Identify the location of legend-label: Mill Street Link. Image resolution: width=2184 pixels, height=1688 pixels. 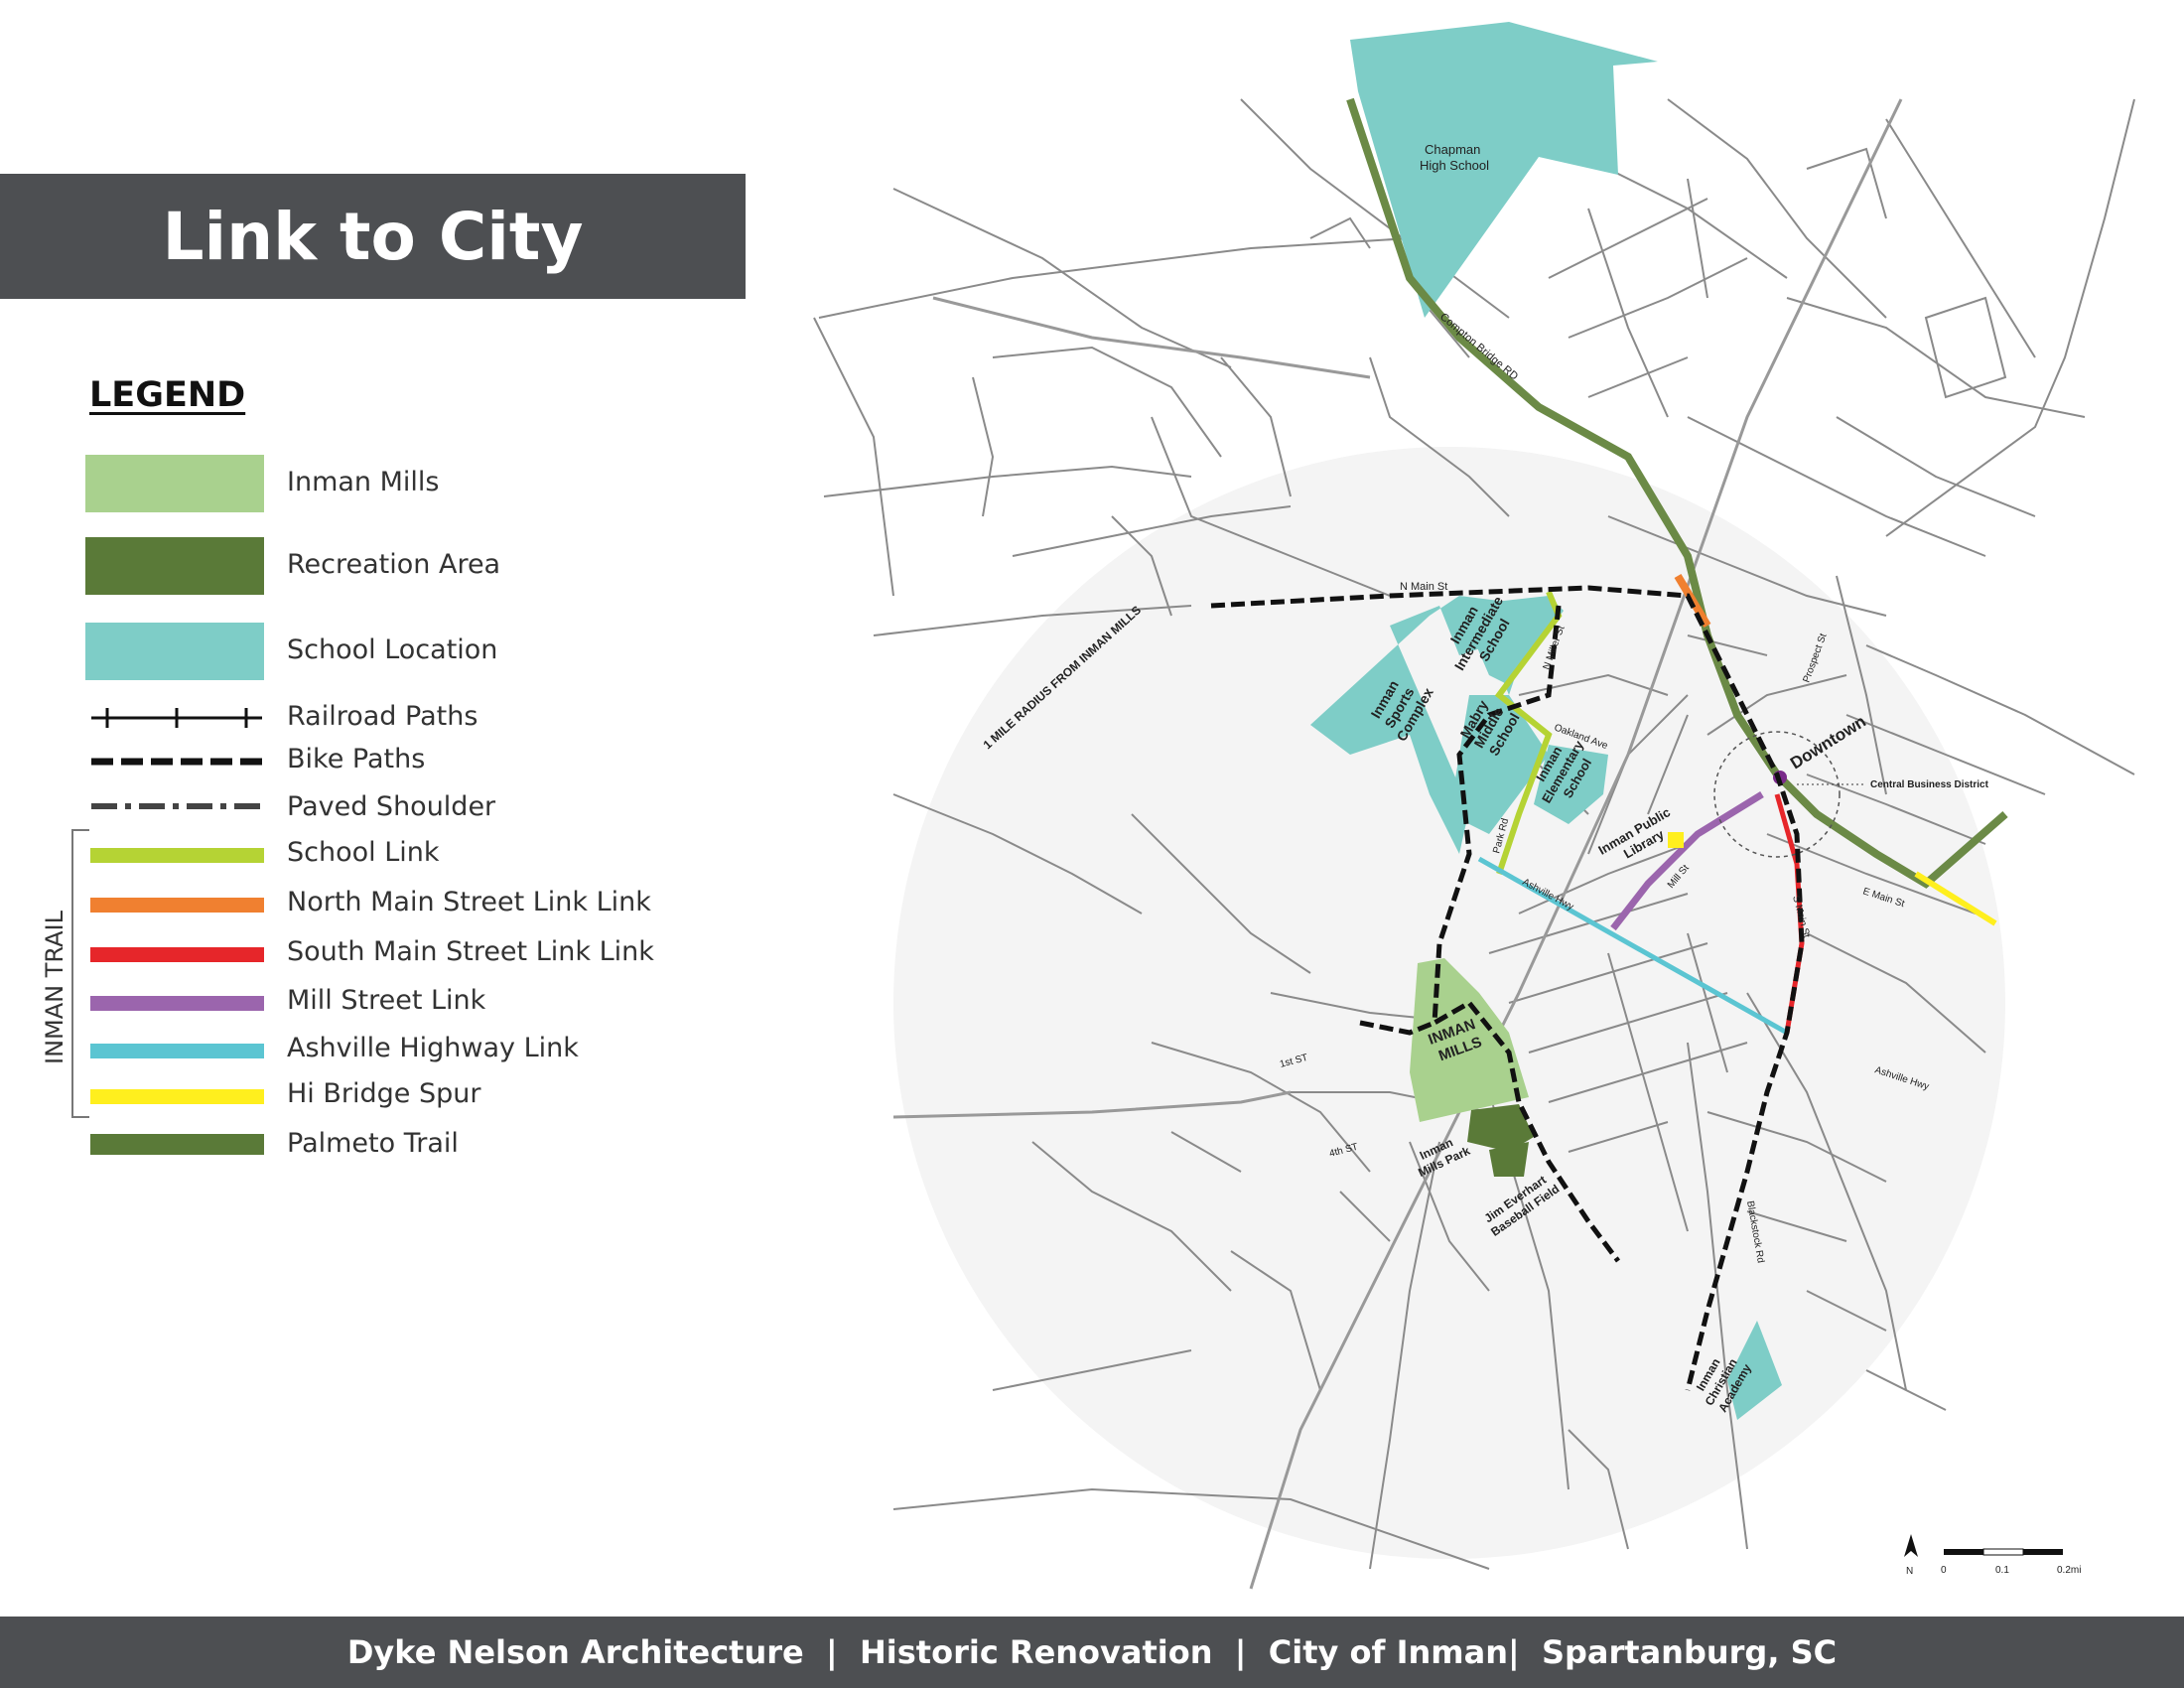
(386, 1000).